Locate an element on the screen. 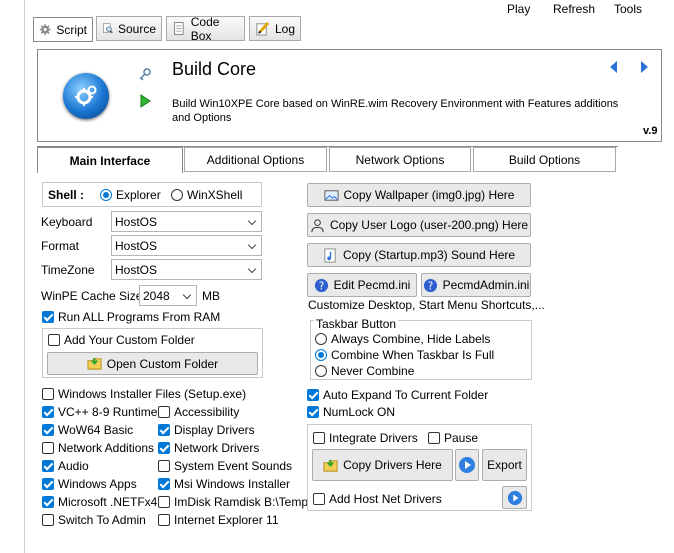  integrate-drivers-checkbox: Integrate Drivers is located at coordinates (365, 438).